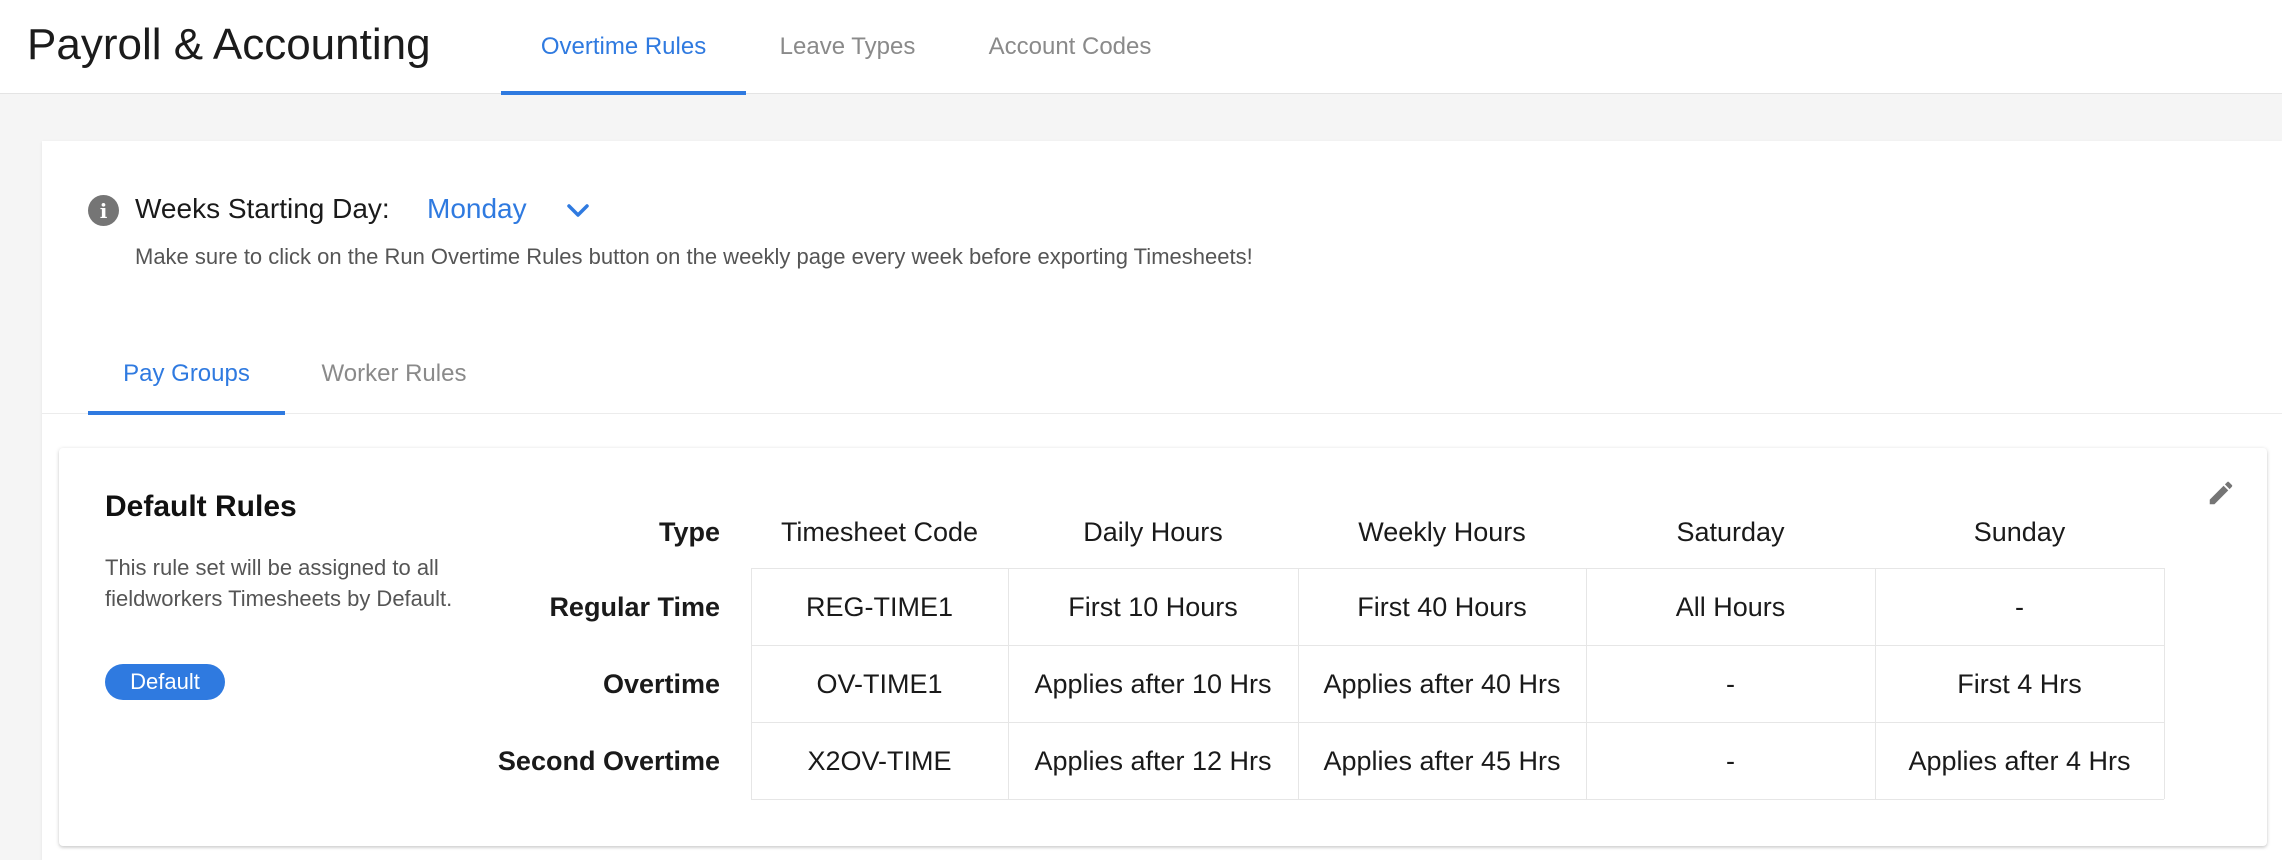  What do you see at coordinates (1153, 760) in the screenshot?
I see `cell-daily-hours: Applies after 12 Hrs` at bounding box center [1153, 760].